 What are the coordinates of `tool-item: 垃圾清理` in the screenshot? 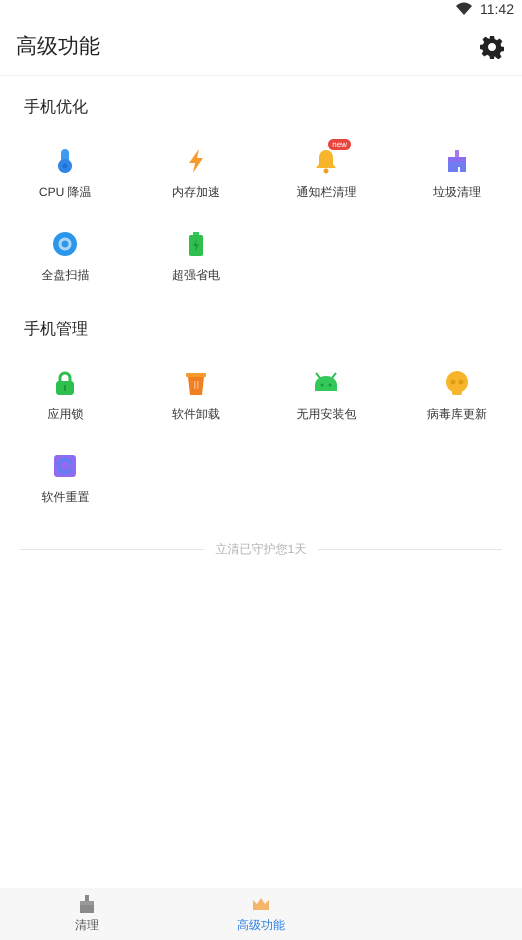 It's located at (457, 173).